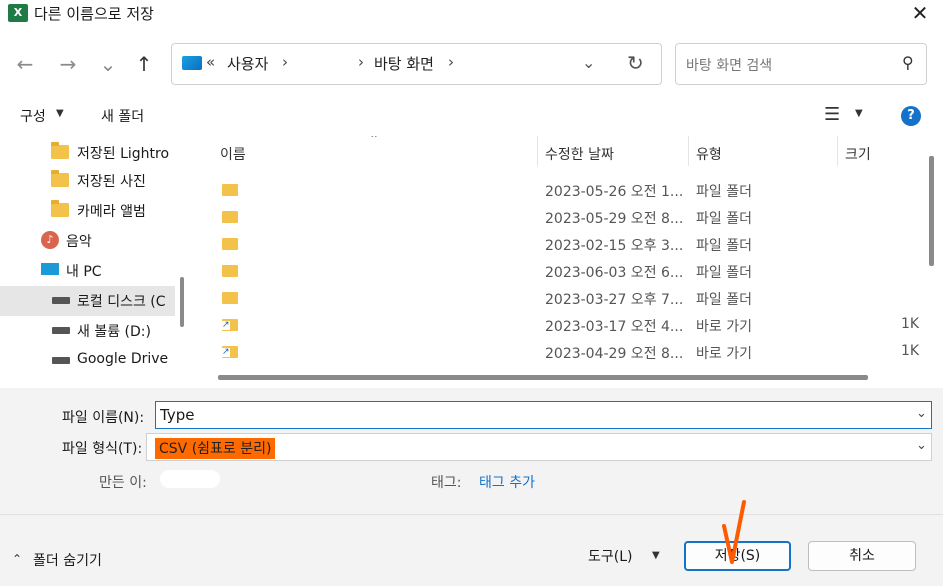 The image size is (943, 586). What do you see at coordinates (910, 351) in the screenshot?
I see `file-size: 1K` at bounding box center [910, 351].